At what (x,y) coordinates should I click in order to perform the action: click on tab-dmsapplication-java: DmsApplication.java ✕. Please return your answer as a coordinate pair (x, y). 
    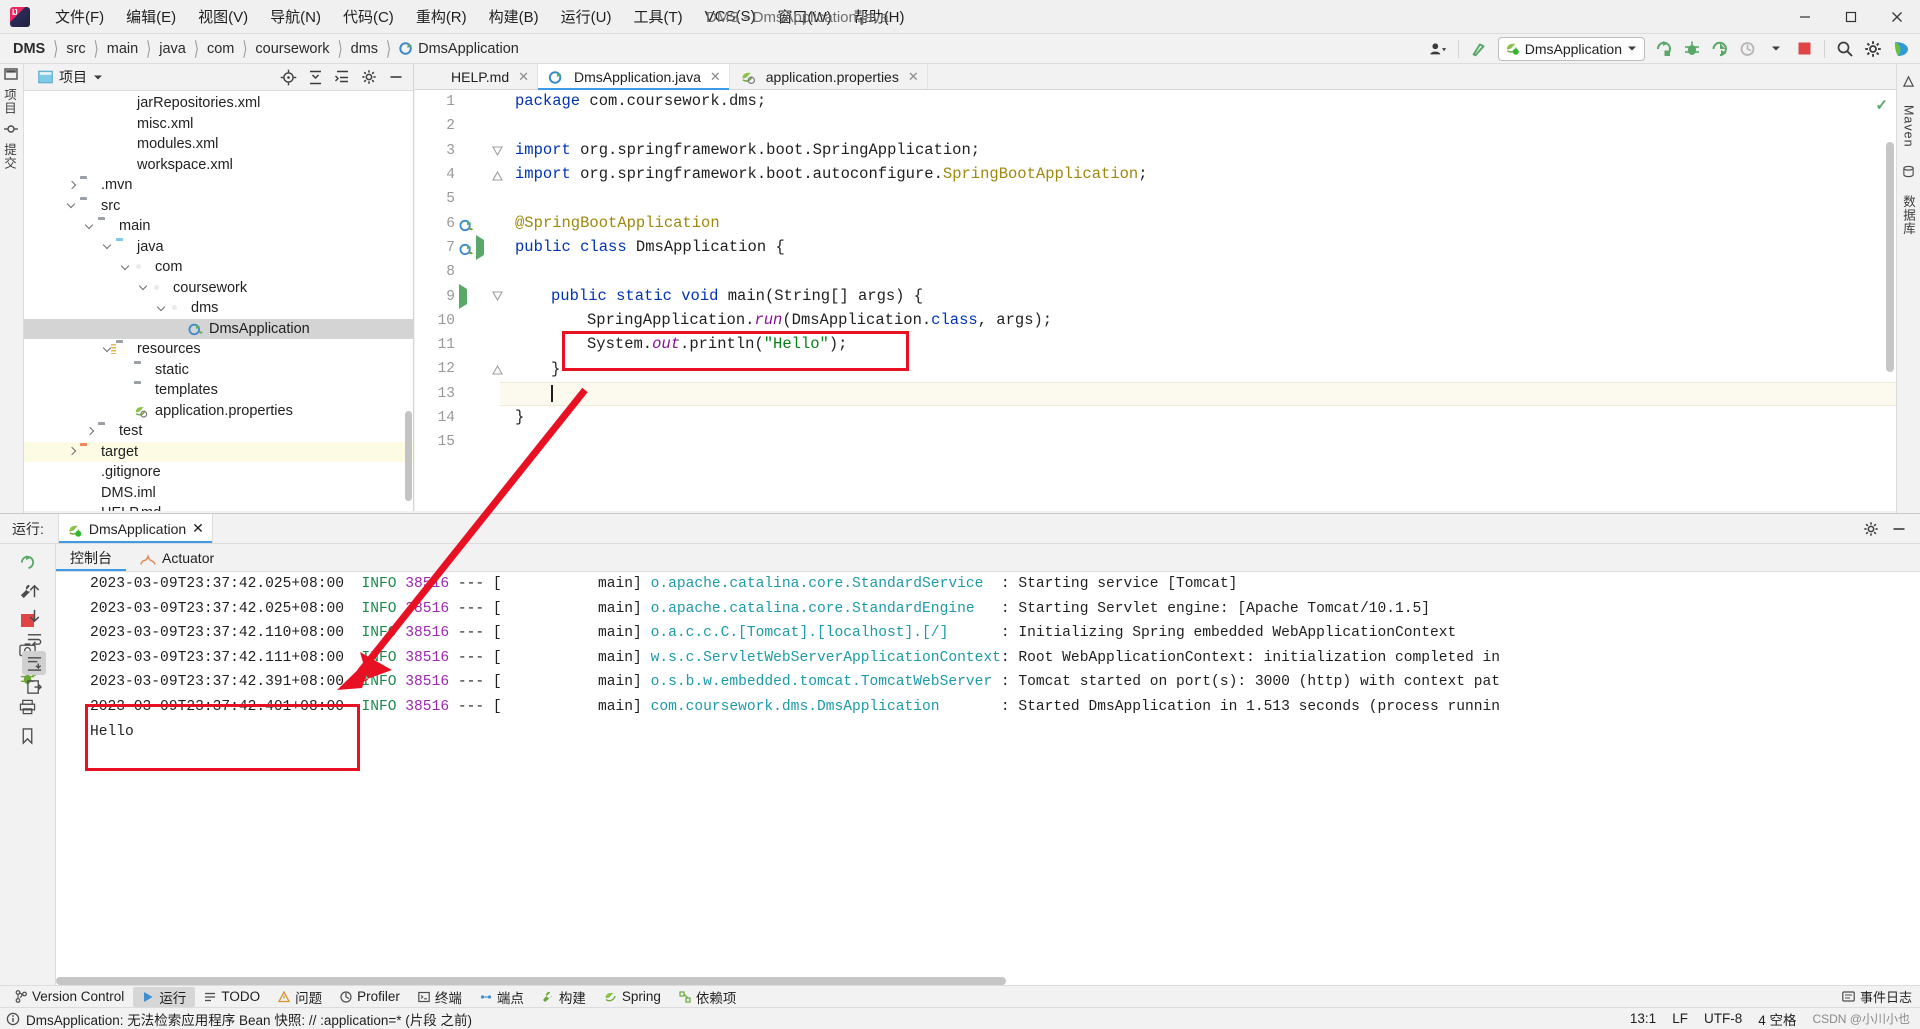
    Looking at the image, I should click on (634, 77).